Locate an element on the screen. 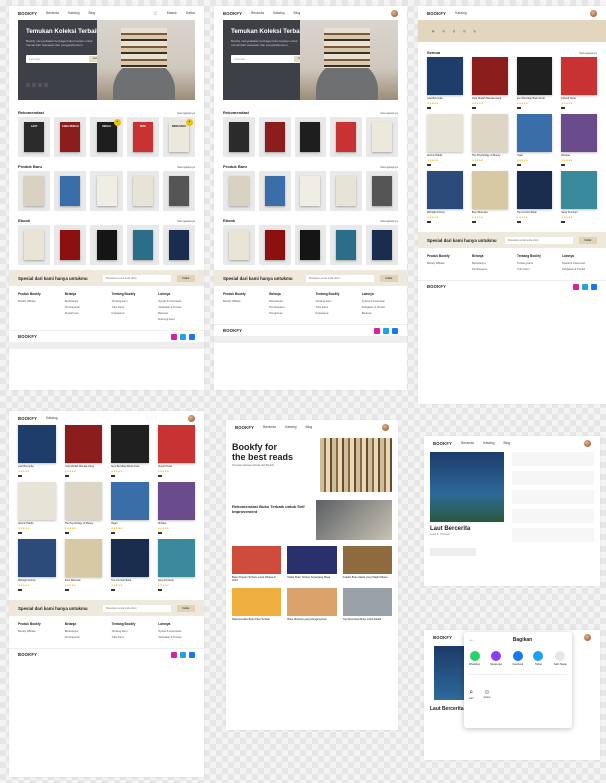  nav-blog: Blog is located at coordinates (91, 13).